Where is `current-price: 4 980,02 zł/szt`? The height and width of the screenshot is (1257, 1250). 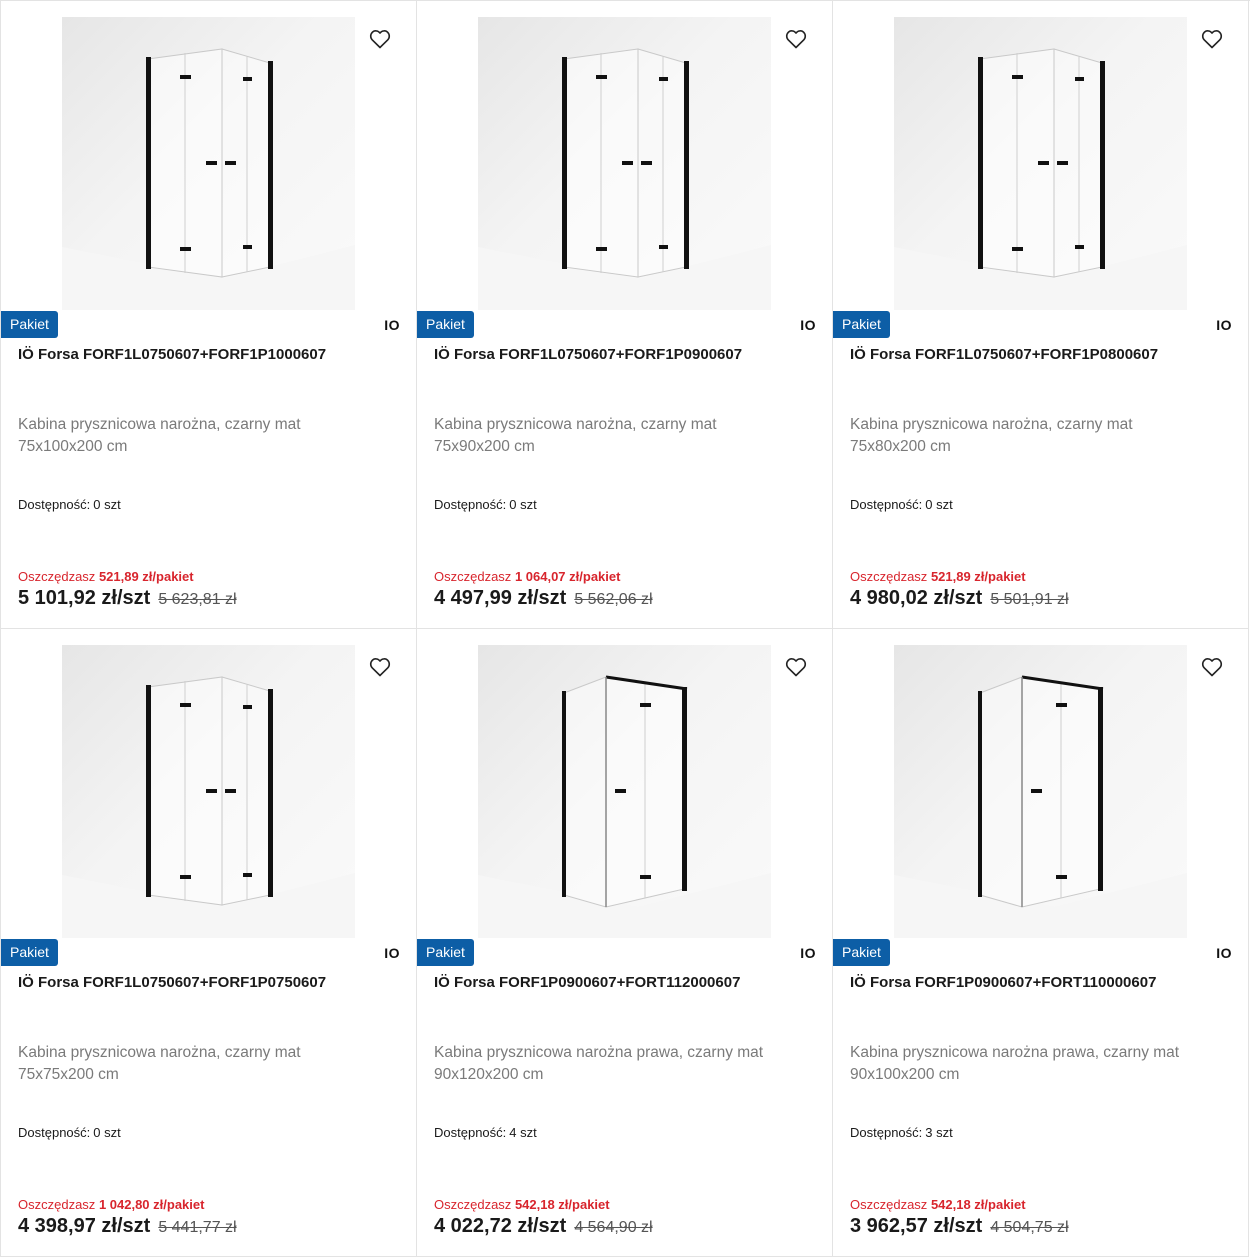 current-price: 4 980,02 zł/szt is located at coordinates (916, 598).